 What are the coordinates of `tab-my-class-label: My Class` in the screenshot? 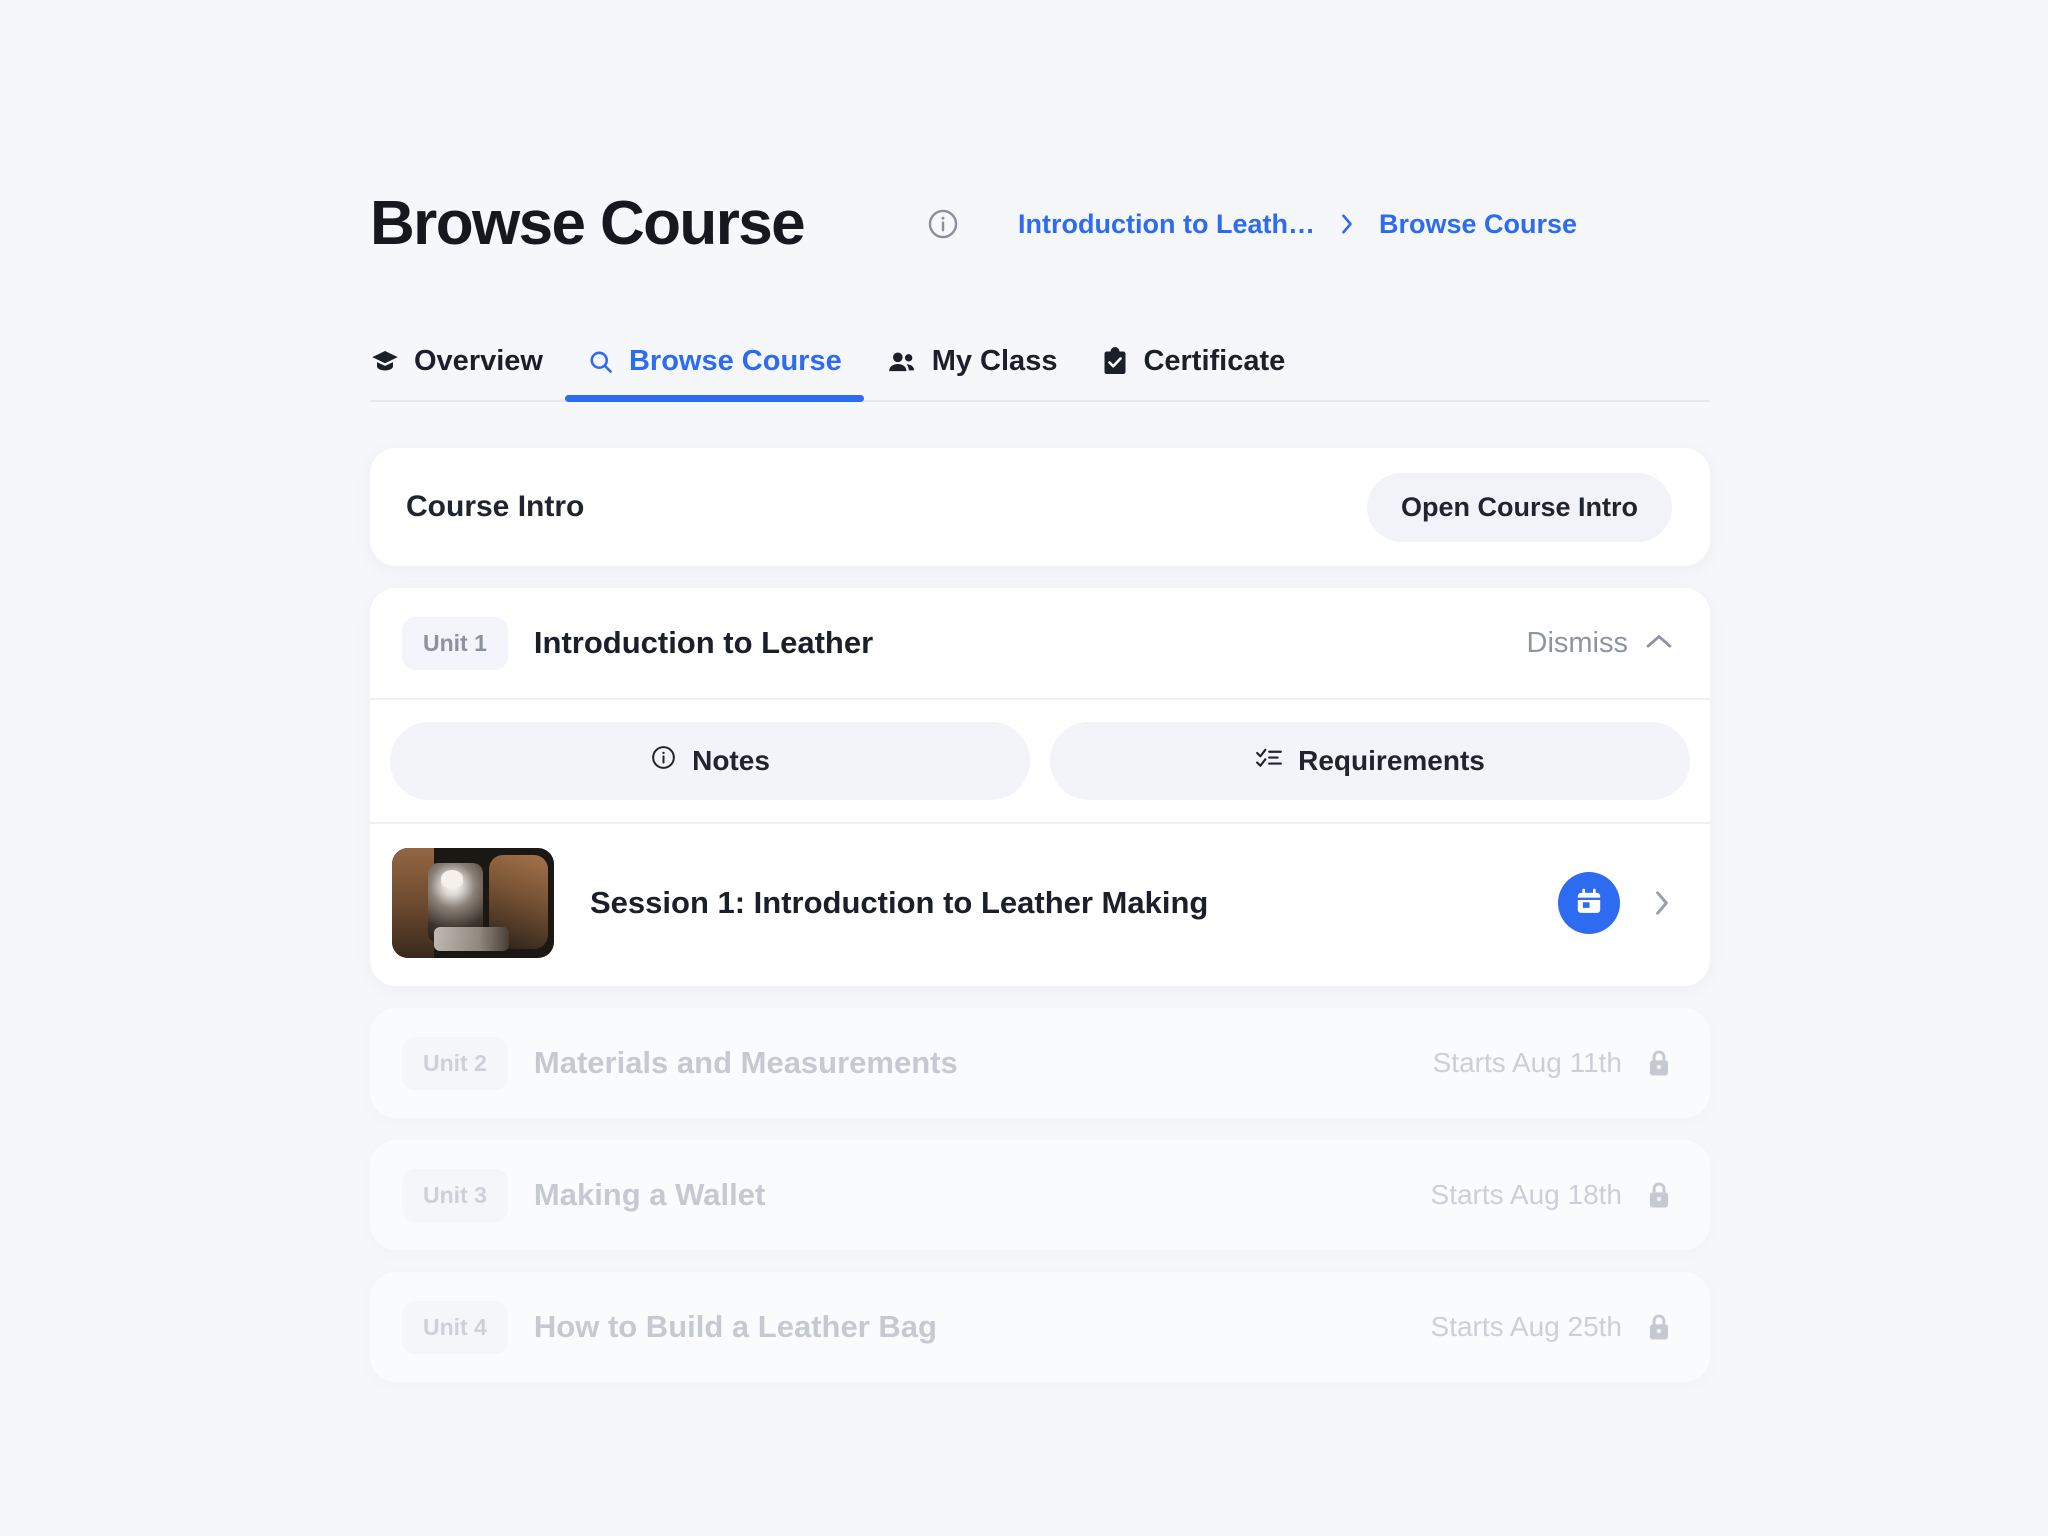 It's located at (994, 361).